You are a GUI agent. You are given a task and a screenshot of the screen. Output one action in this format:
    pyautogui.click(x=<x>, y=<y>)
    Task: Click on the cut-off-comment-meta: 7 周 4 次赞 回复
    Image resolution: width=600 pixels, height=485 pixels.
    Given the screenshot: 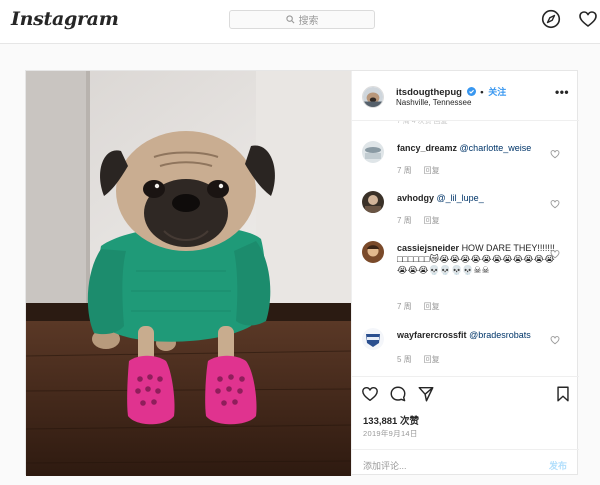 What is the action you would take?
    pyautogui.click(x=422, y=123)
    